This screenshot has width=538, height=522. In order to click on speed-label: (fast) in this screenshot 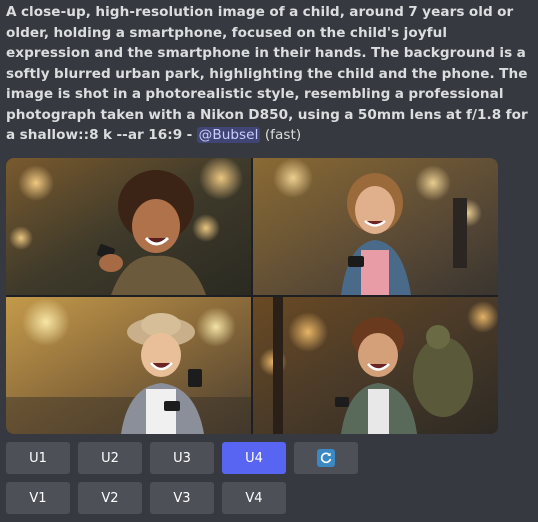, I will do `click(283, 135)`.